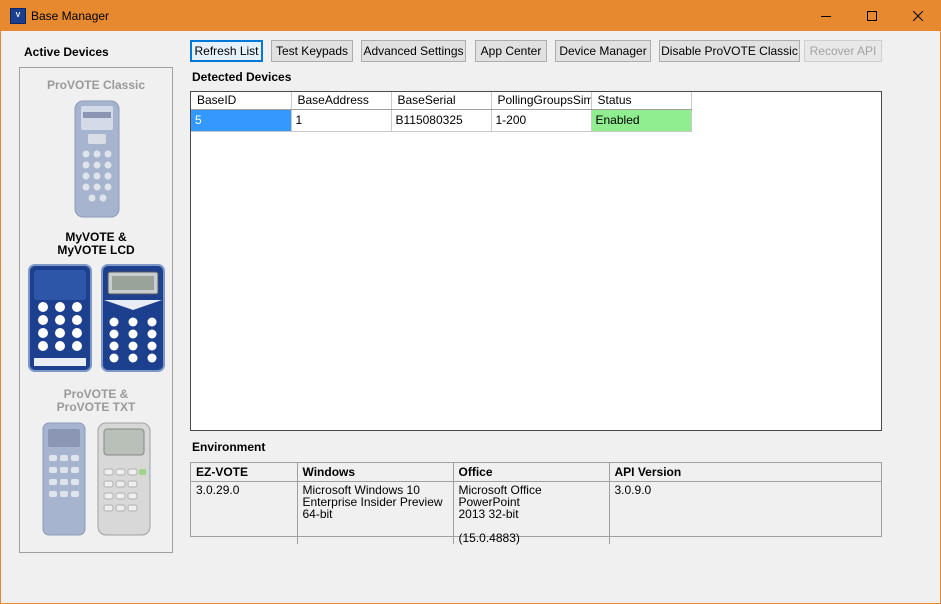 The width and height of the screenshot is (941, 604). I want to click on maximize-icon, so click(872, 16).